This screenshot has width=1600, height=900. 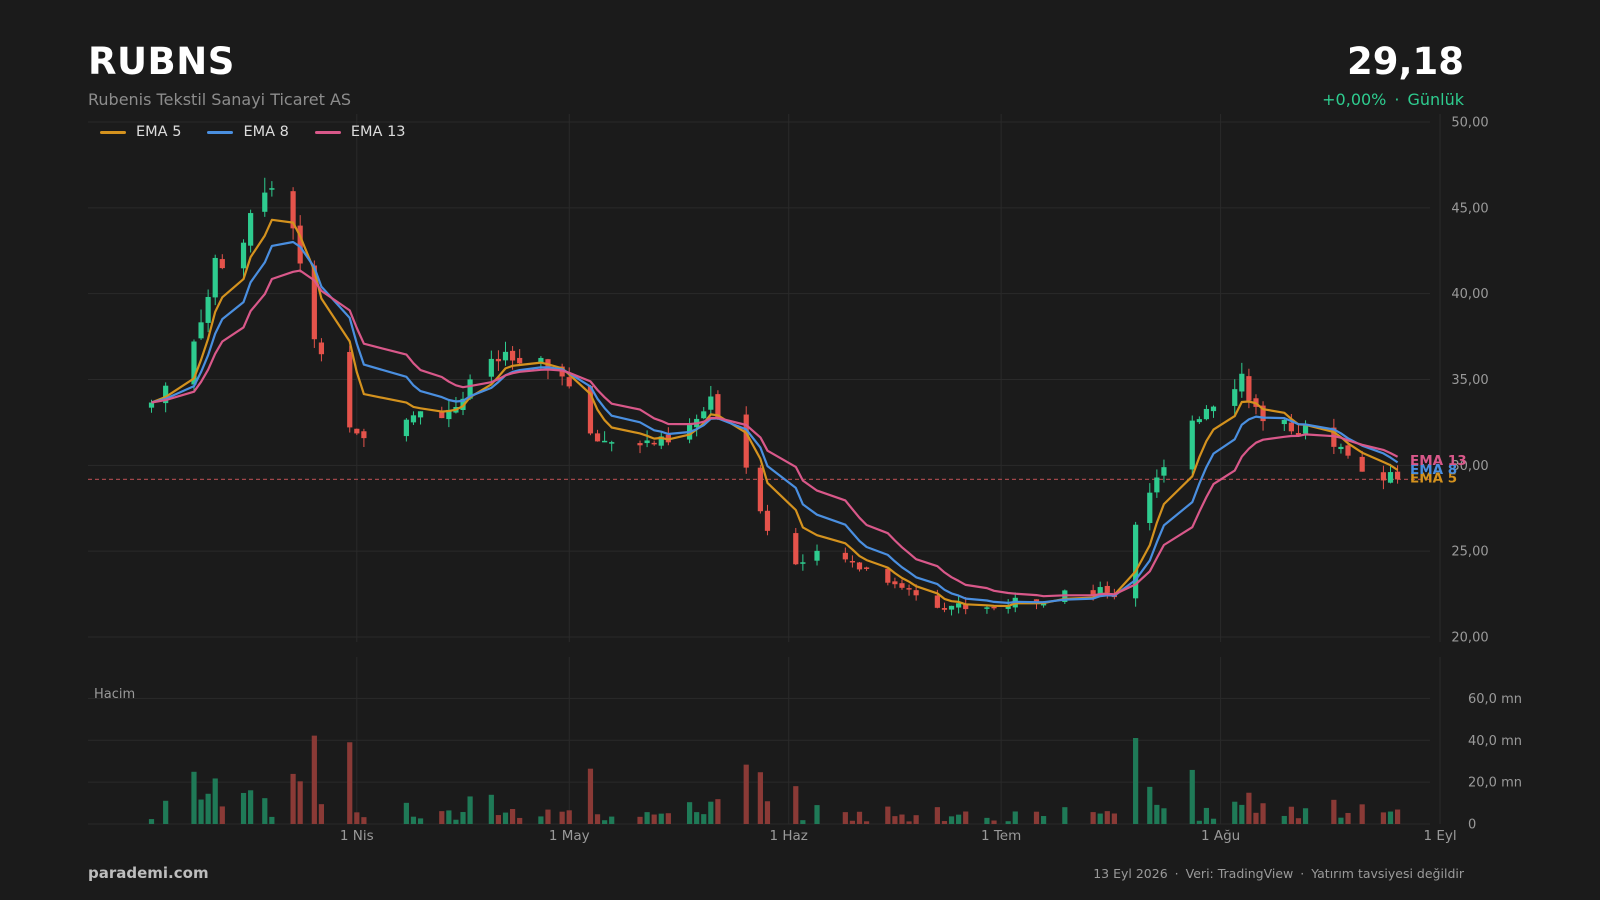 I want to click on legend-item-ema8: EMA 8, so click(x=248, y=132).